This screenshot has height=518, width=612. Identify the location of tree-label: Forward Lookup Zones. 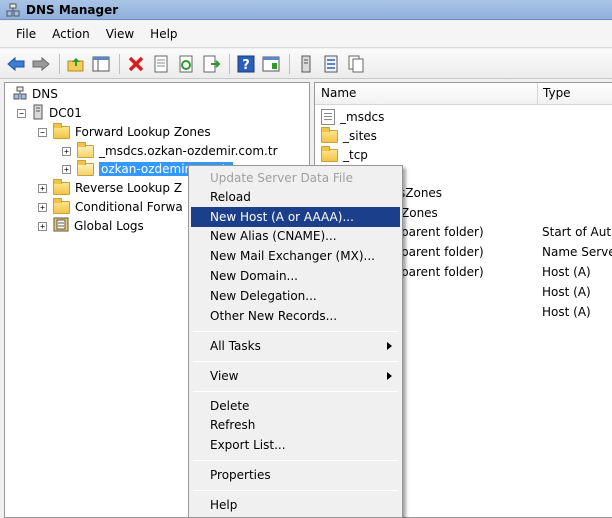
(143, 132).